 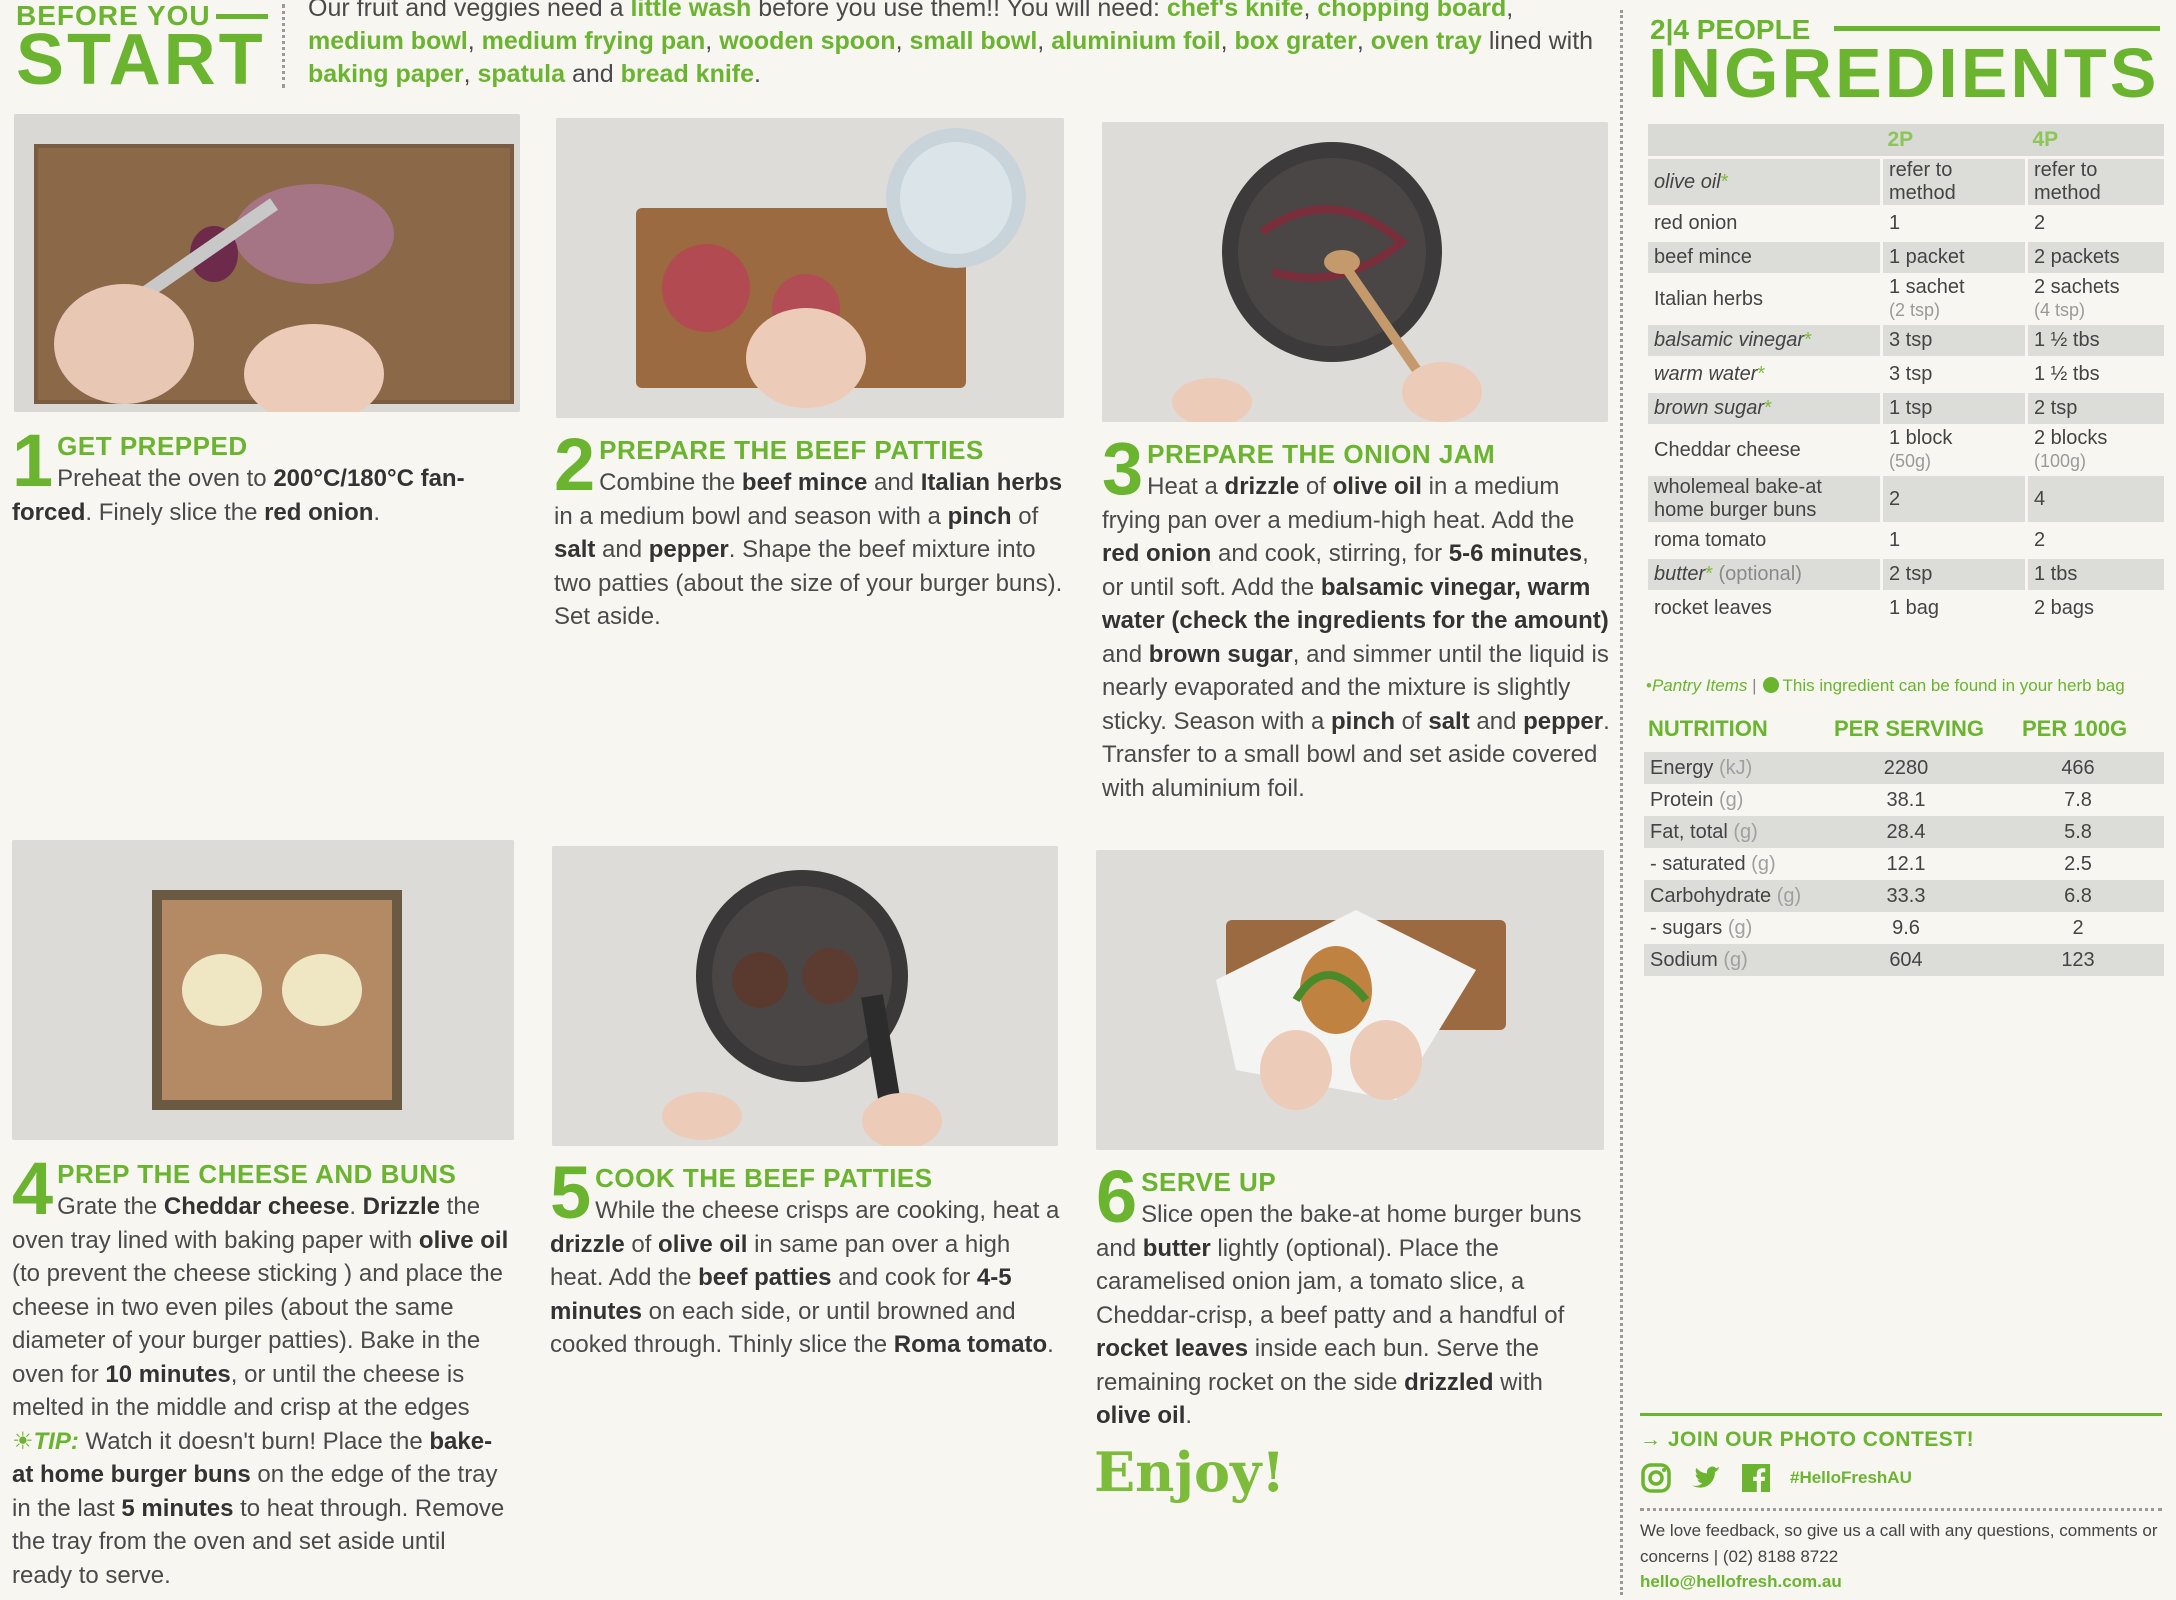 What do you see at coordinates (1906, 863) in the screenshot?
I see `per-serving-value: 12.1` at bounding box center [1906, 863].